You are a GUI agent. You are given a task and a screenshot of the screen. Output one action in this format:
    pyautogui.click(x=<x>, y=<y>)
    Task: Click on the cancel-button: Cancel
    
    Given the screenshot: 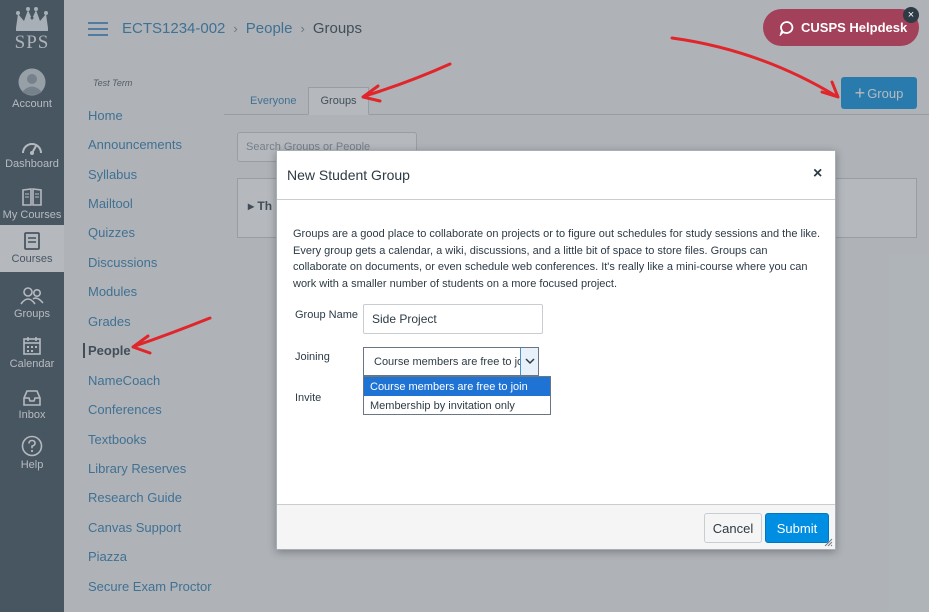 What is the action you would take?
    pyautogui.click(x=733, y=528)
    